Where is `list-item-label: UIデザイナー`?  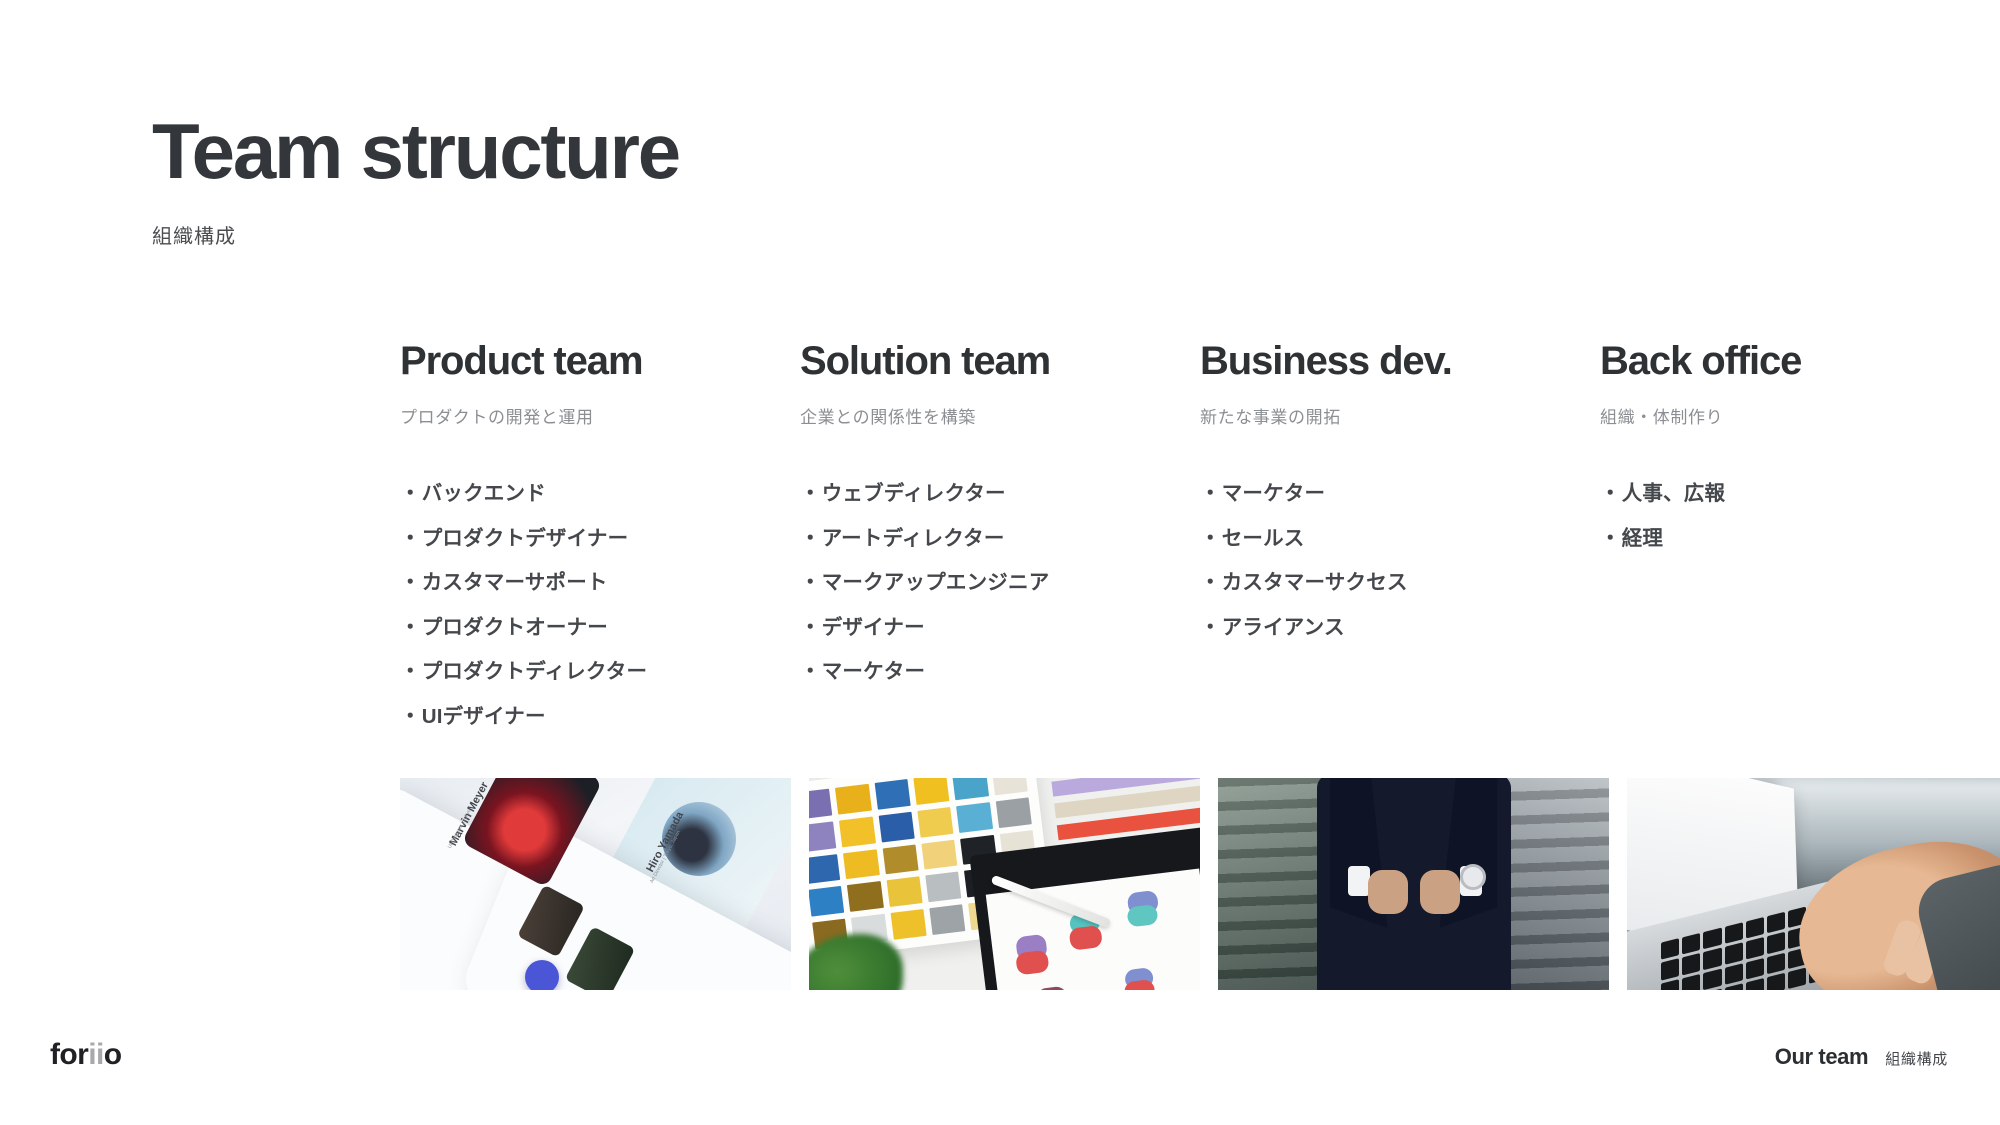 list-item-label: UIデザイナー is located at coordinates (483, 716).